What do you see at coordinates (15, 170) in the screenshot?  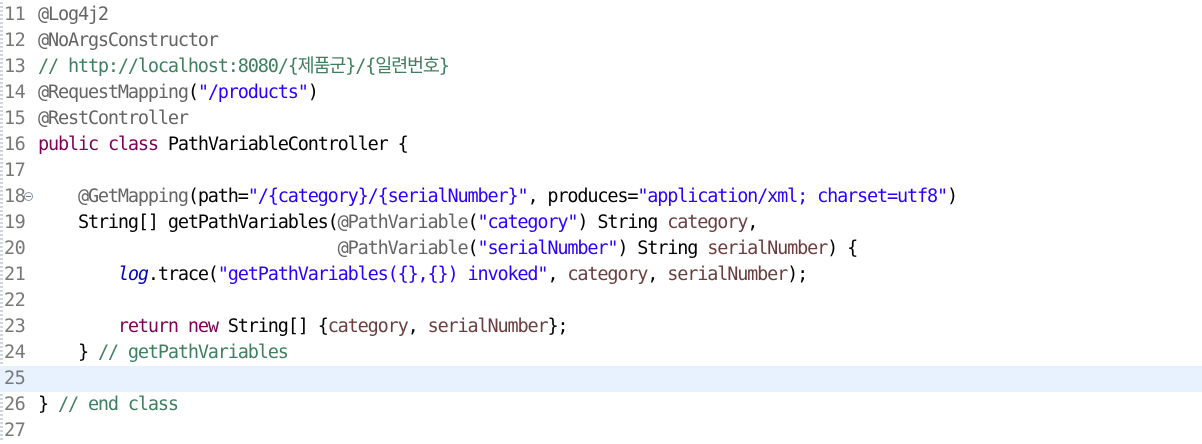 I see `line-number: 17` at bounding box center [15, 170].